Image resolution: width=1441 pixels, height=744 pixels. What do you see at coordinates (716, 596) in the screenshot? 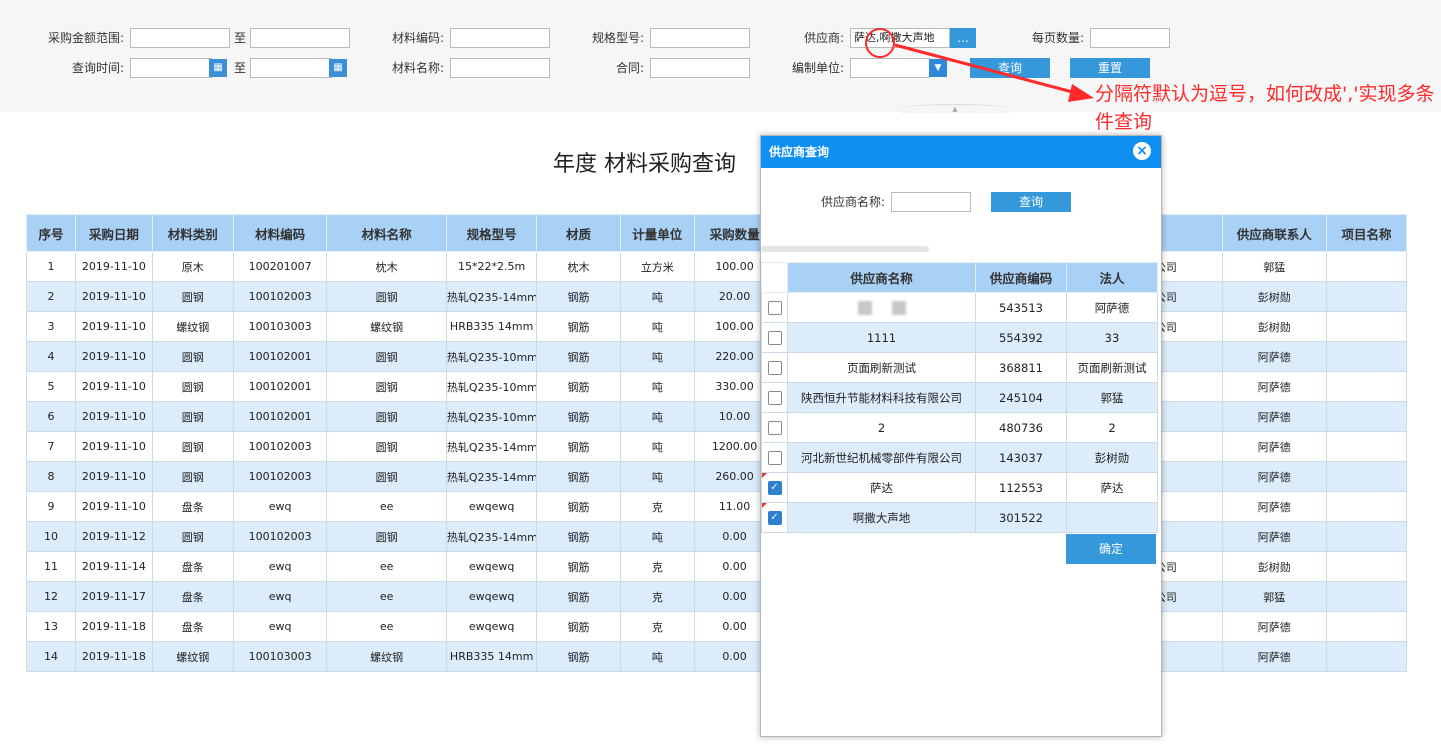
I see `table-row: 122019-11-17盘条ewqeeewqewq钢筋克0.00科技有限公司郭猛` at bounding box center [716, 596].